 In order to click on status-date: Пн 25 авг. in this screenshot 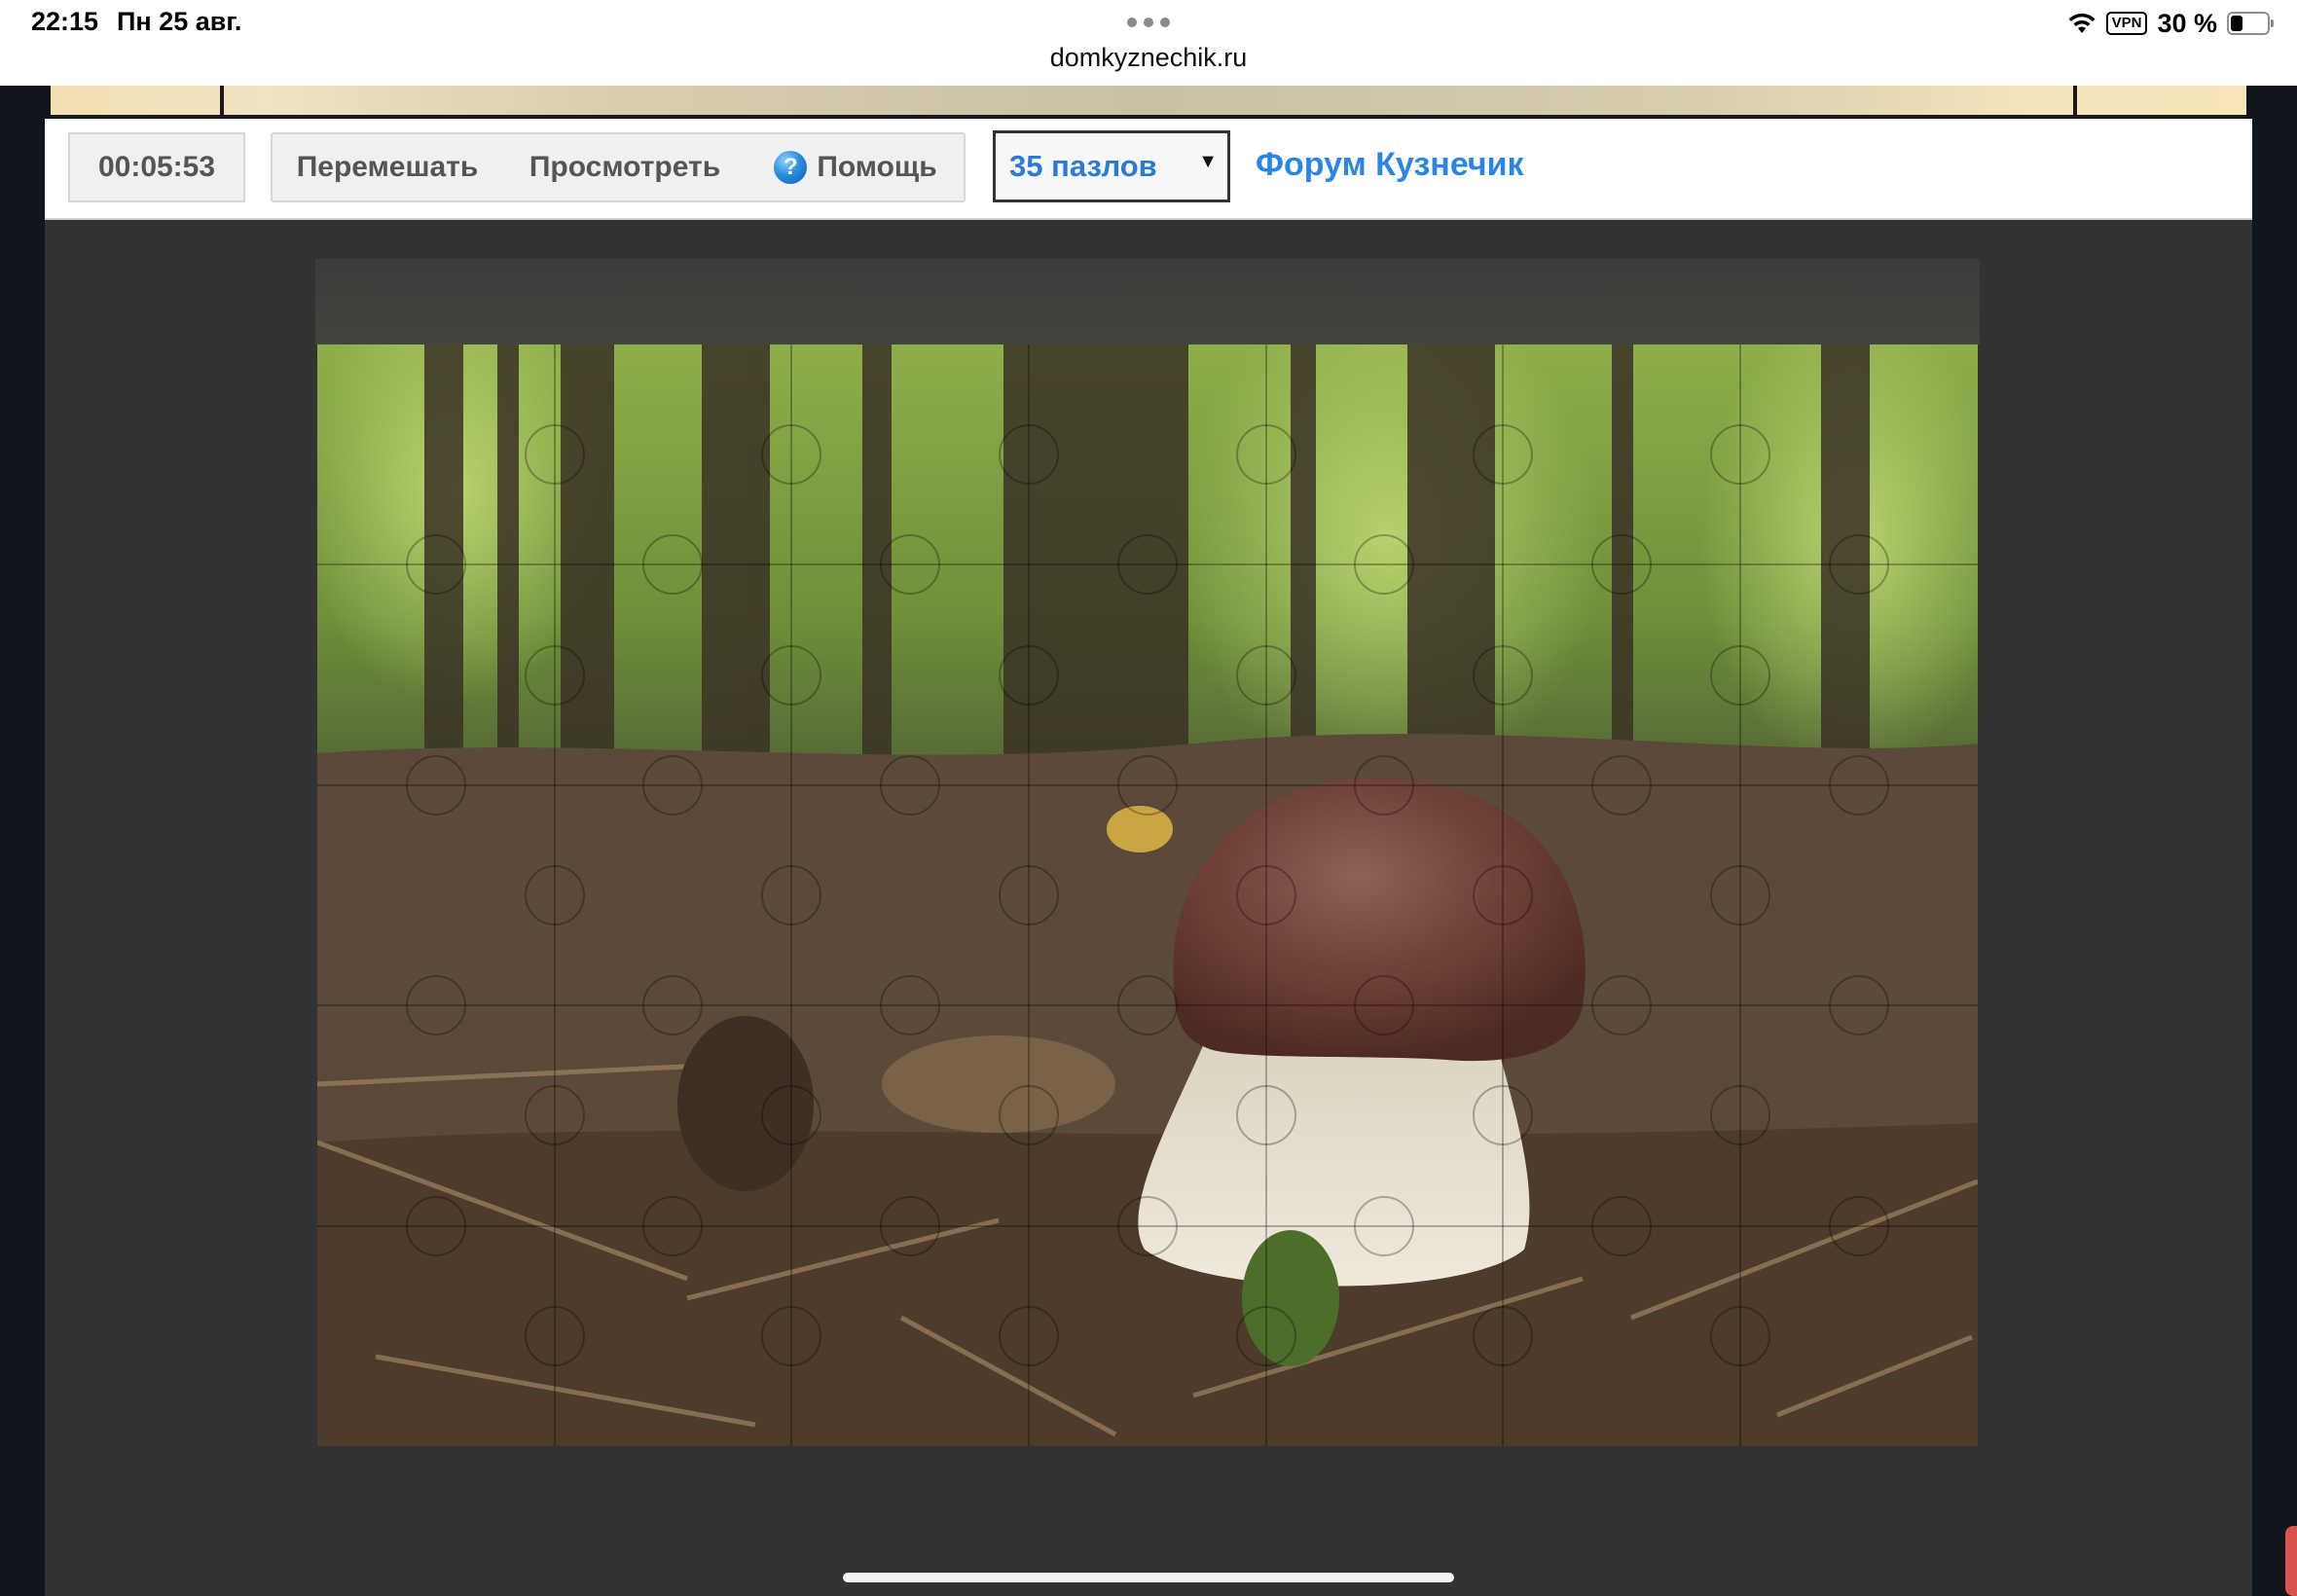, I will do `click(179, 21)`.